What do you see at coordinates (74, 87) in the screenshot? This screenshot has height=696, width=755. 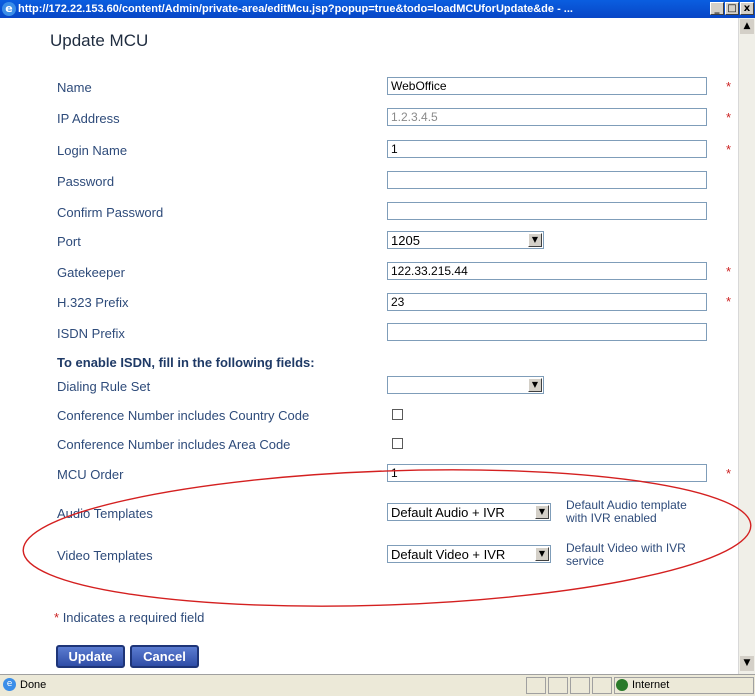 I see `name-label: Name` at bounding box center [74, 87].